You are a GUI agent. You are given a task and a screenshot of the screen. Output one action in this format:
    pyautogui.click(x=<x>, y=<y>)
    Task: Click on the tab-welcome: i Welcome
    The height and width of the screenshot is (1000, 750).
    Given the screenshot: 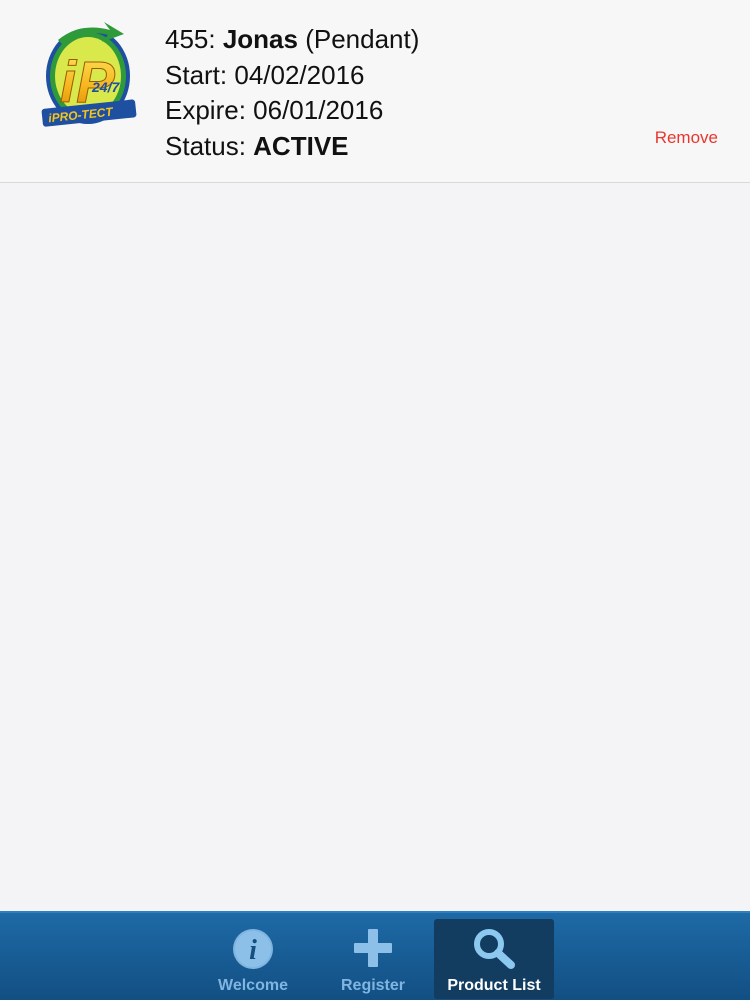 What is the action you would take?
    pyautogui.click(x=253, y=959)
    